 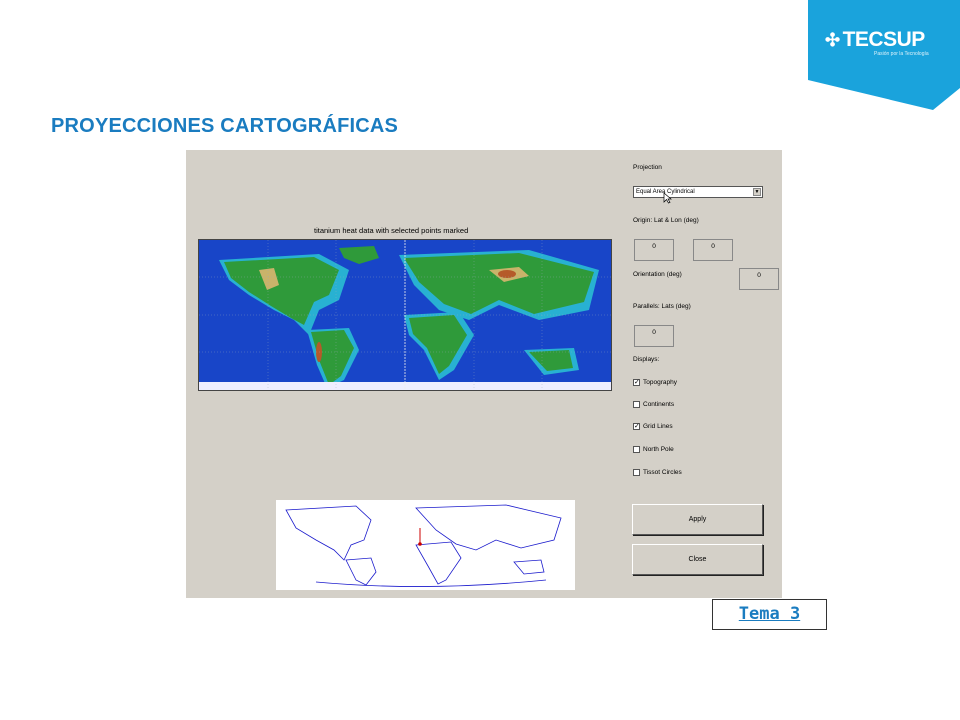 I want to click on parallels-label: Parallels: Lats (deg), so click(x=662, y=306).